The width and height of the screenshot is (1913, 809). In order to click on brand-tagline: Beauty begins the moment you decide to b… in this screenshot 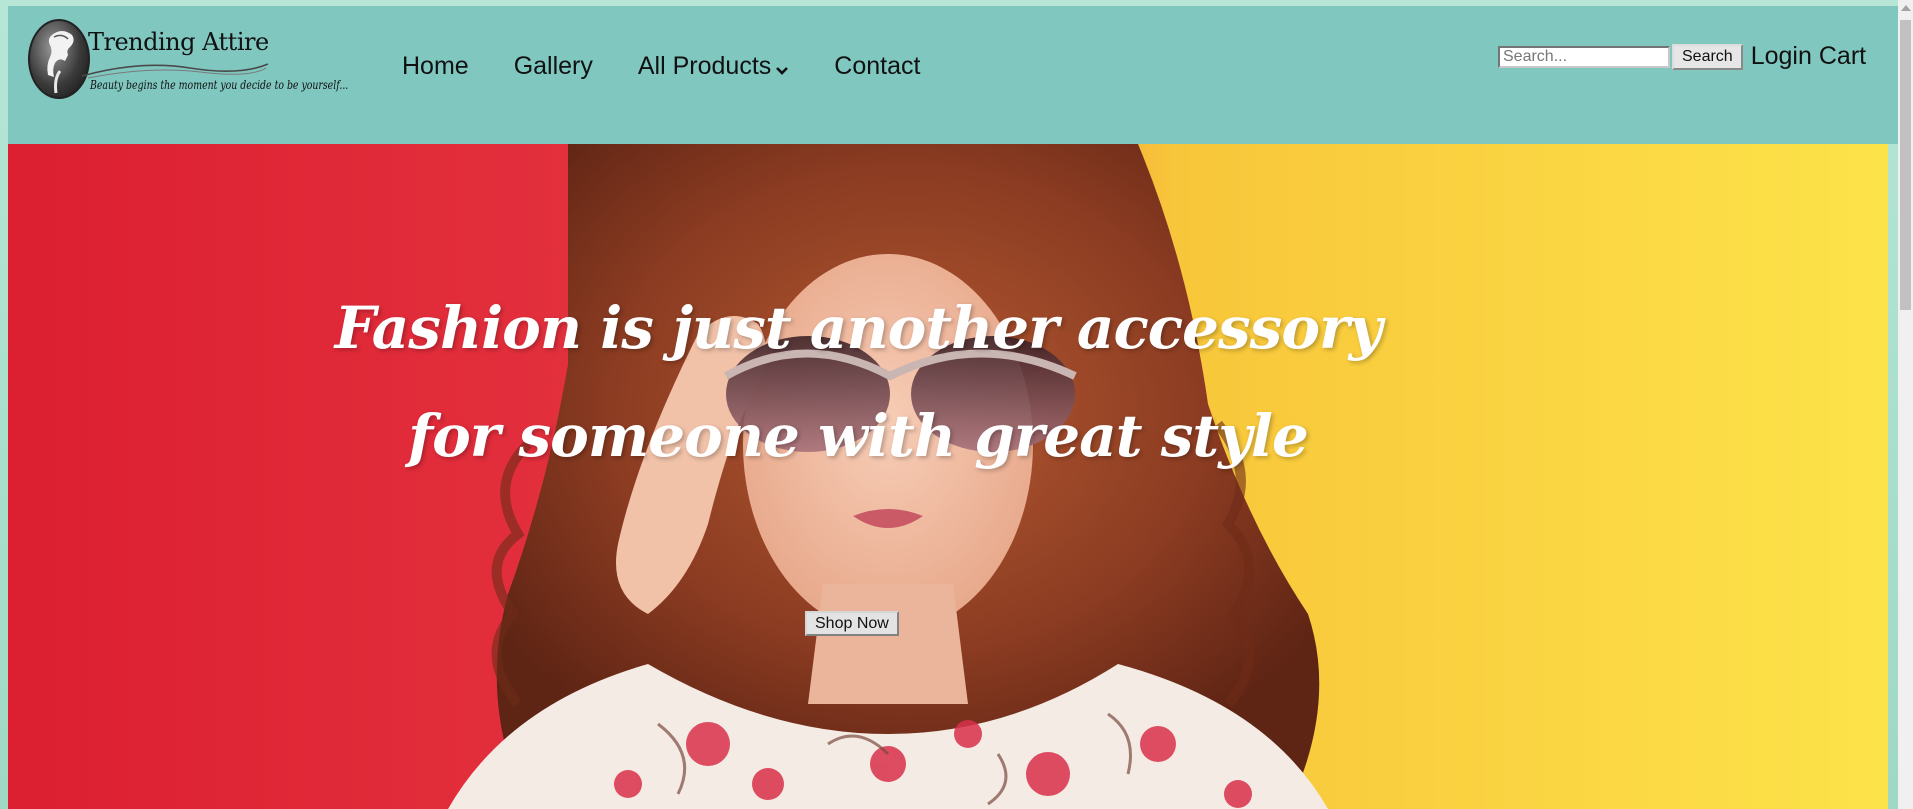, I will do `click(219, 85)`.